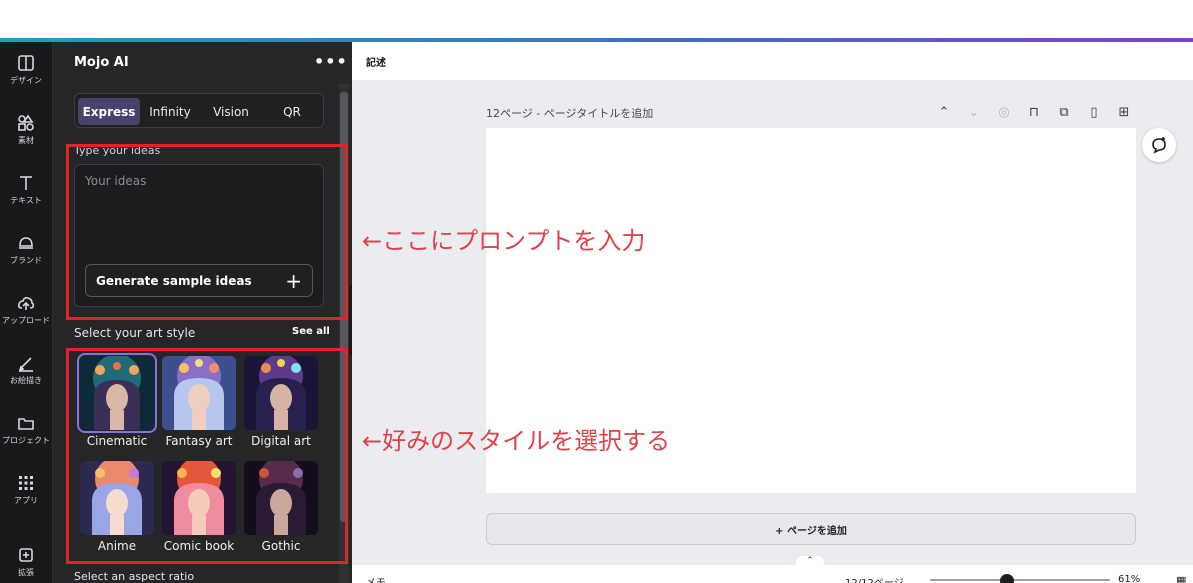  What do you see at coordinates (26, 483) in the screenshot?
I see `apps-icon` at bounding box center [26, 483].